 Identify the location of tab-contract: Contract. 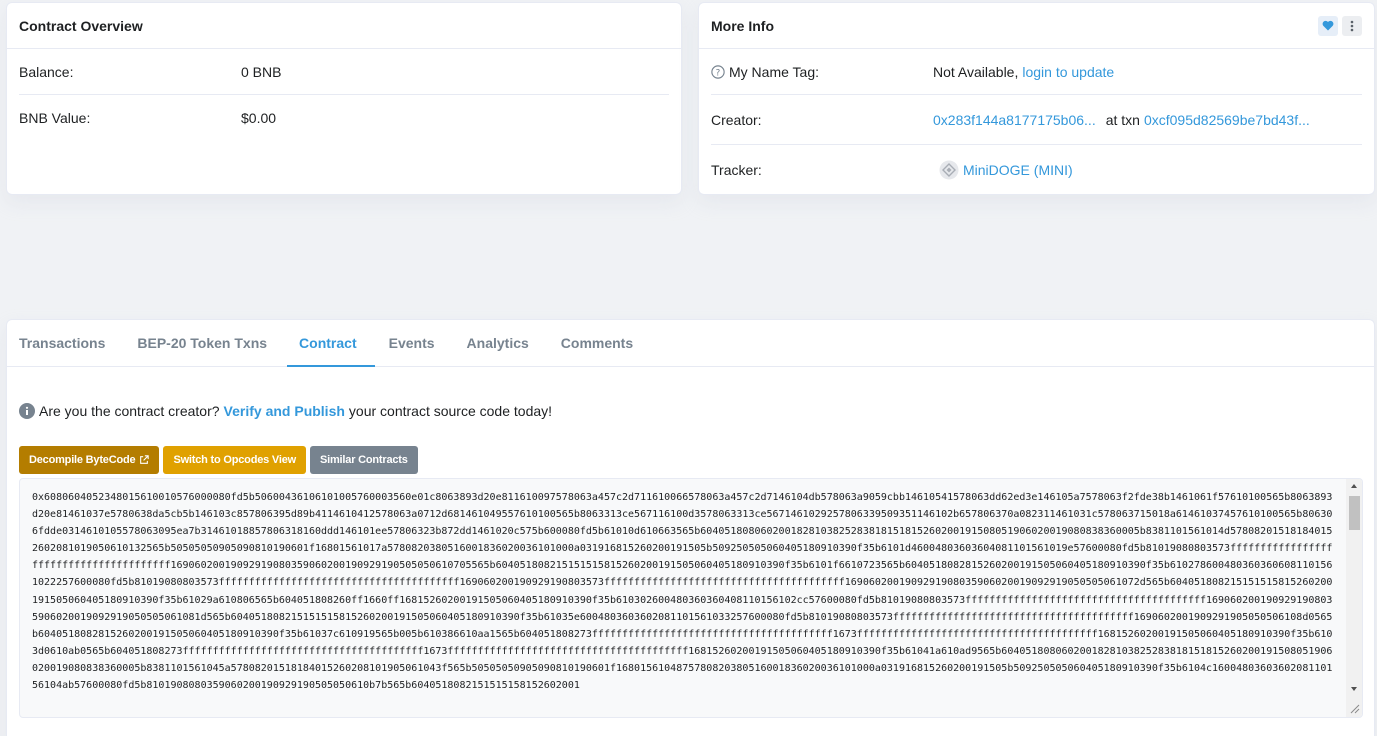
(331, 343).